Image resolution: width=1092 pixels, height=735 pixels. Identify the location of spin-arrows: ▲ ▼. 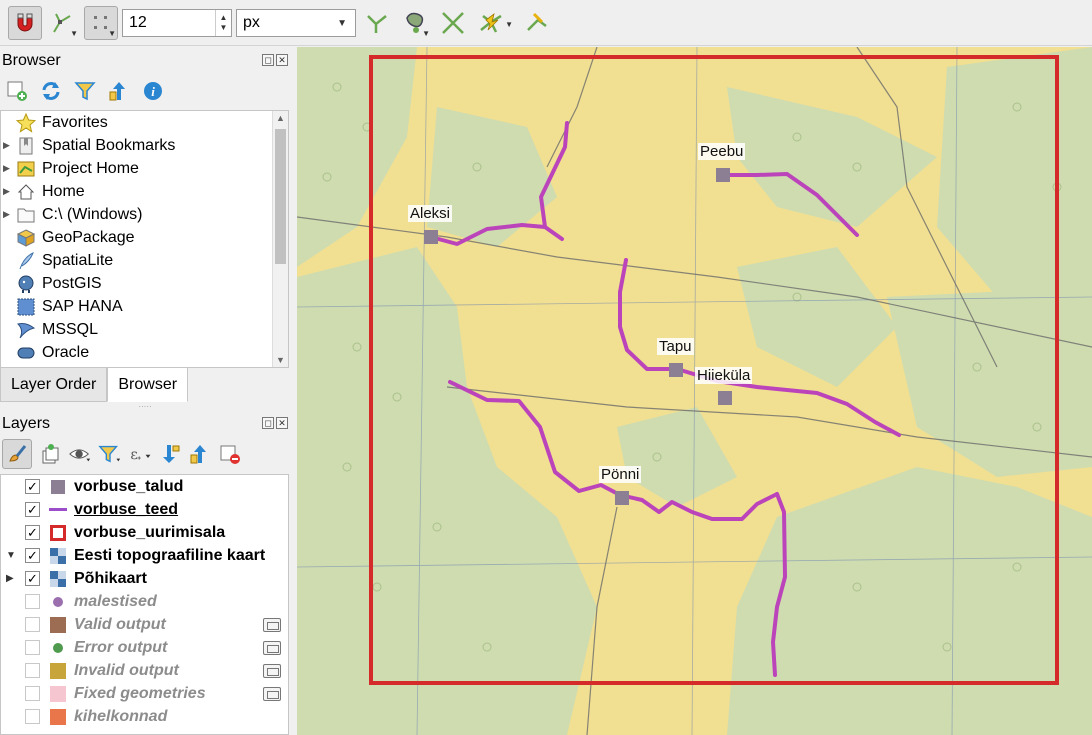
(223, 22).